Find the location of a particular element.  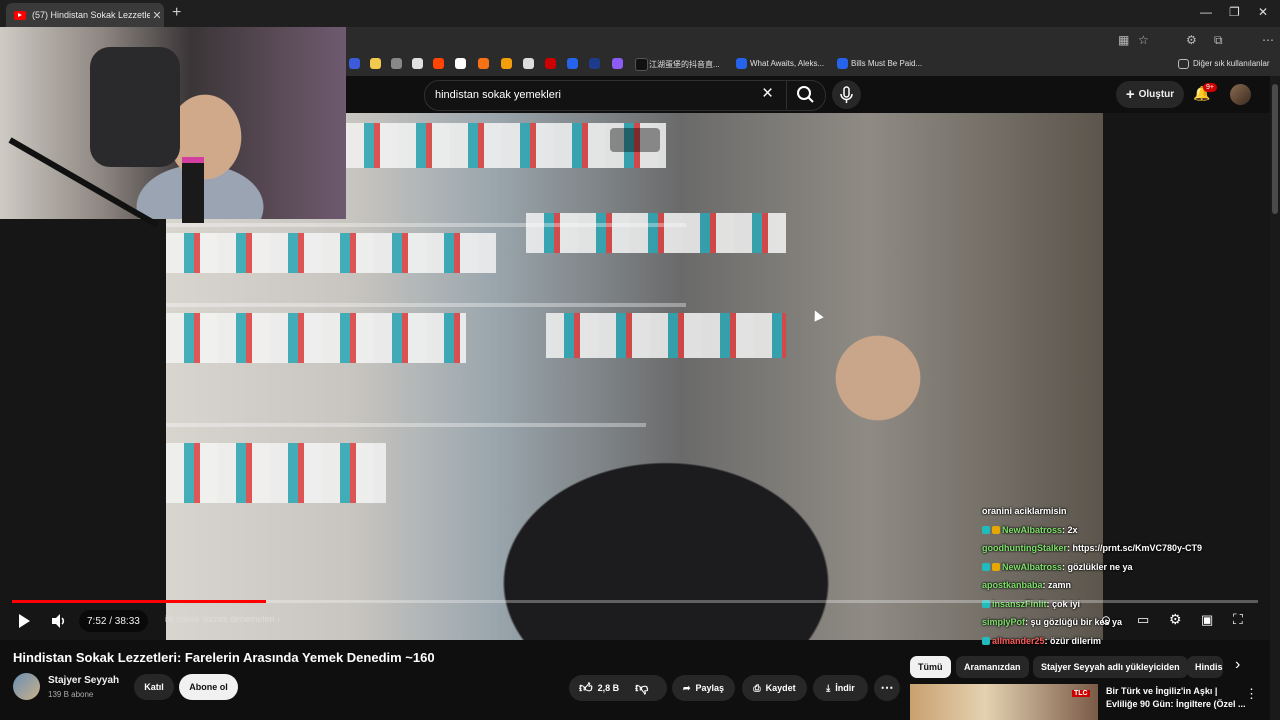

reading-view-icon: ▦ is located at coordinates (1123, 40).